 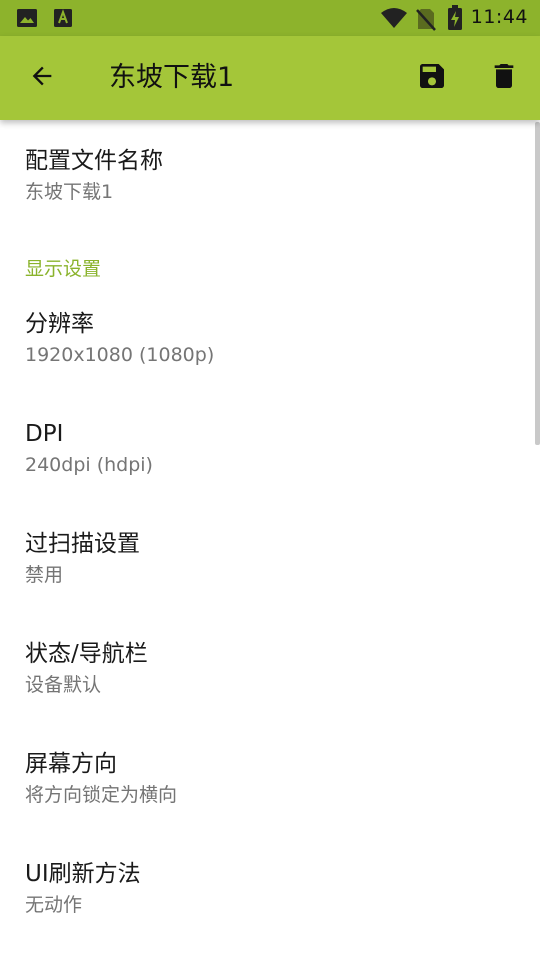 What do you see at coordinates (394, 20) in the screenshot?
I see `wifi-icon` at bounding box center [394, 20].